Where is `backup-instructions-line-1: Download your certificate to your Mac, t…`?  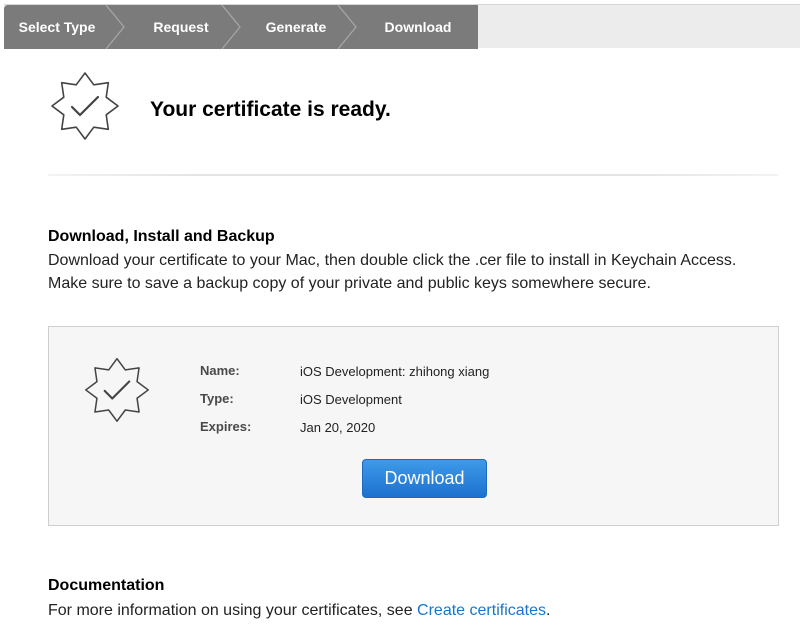 backup-instructions-line-1: Download your certificate to your Mac, t… is located at coordinates (392, 260).